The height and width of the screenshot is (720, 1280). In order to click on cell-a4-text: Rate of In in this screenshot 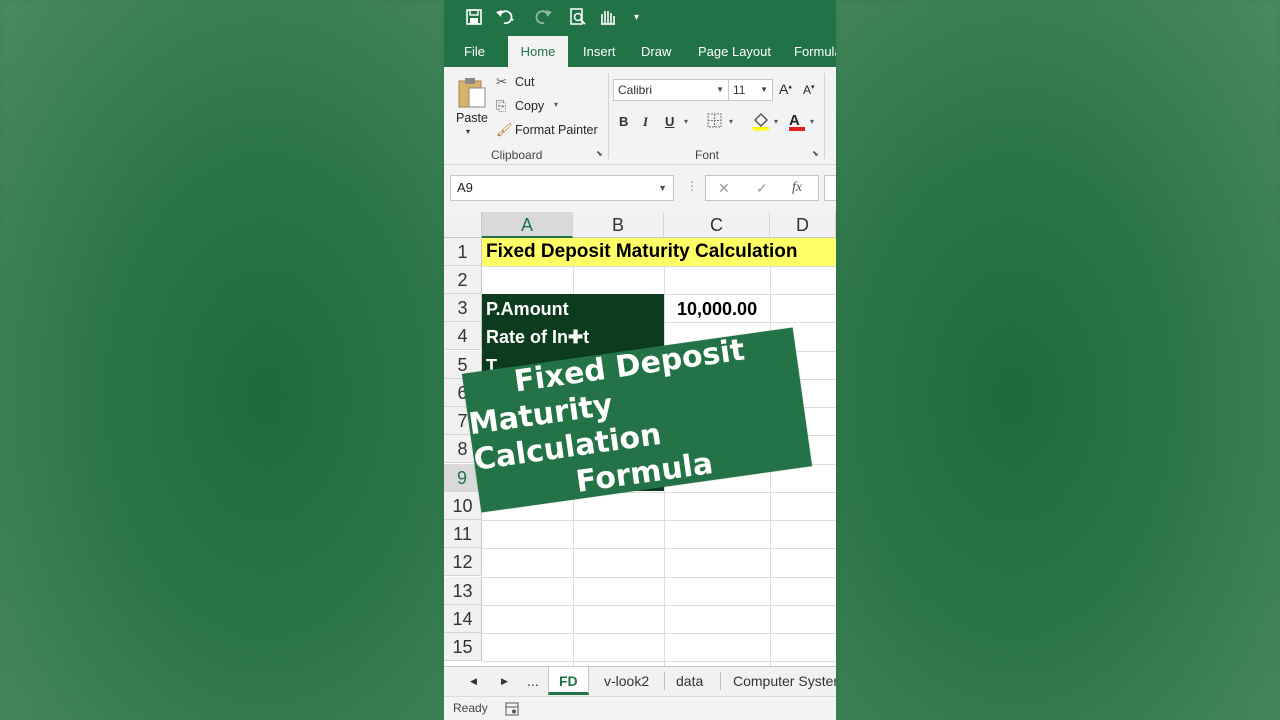, I will do `click(527, 337)`.